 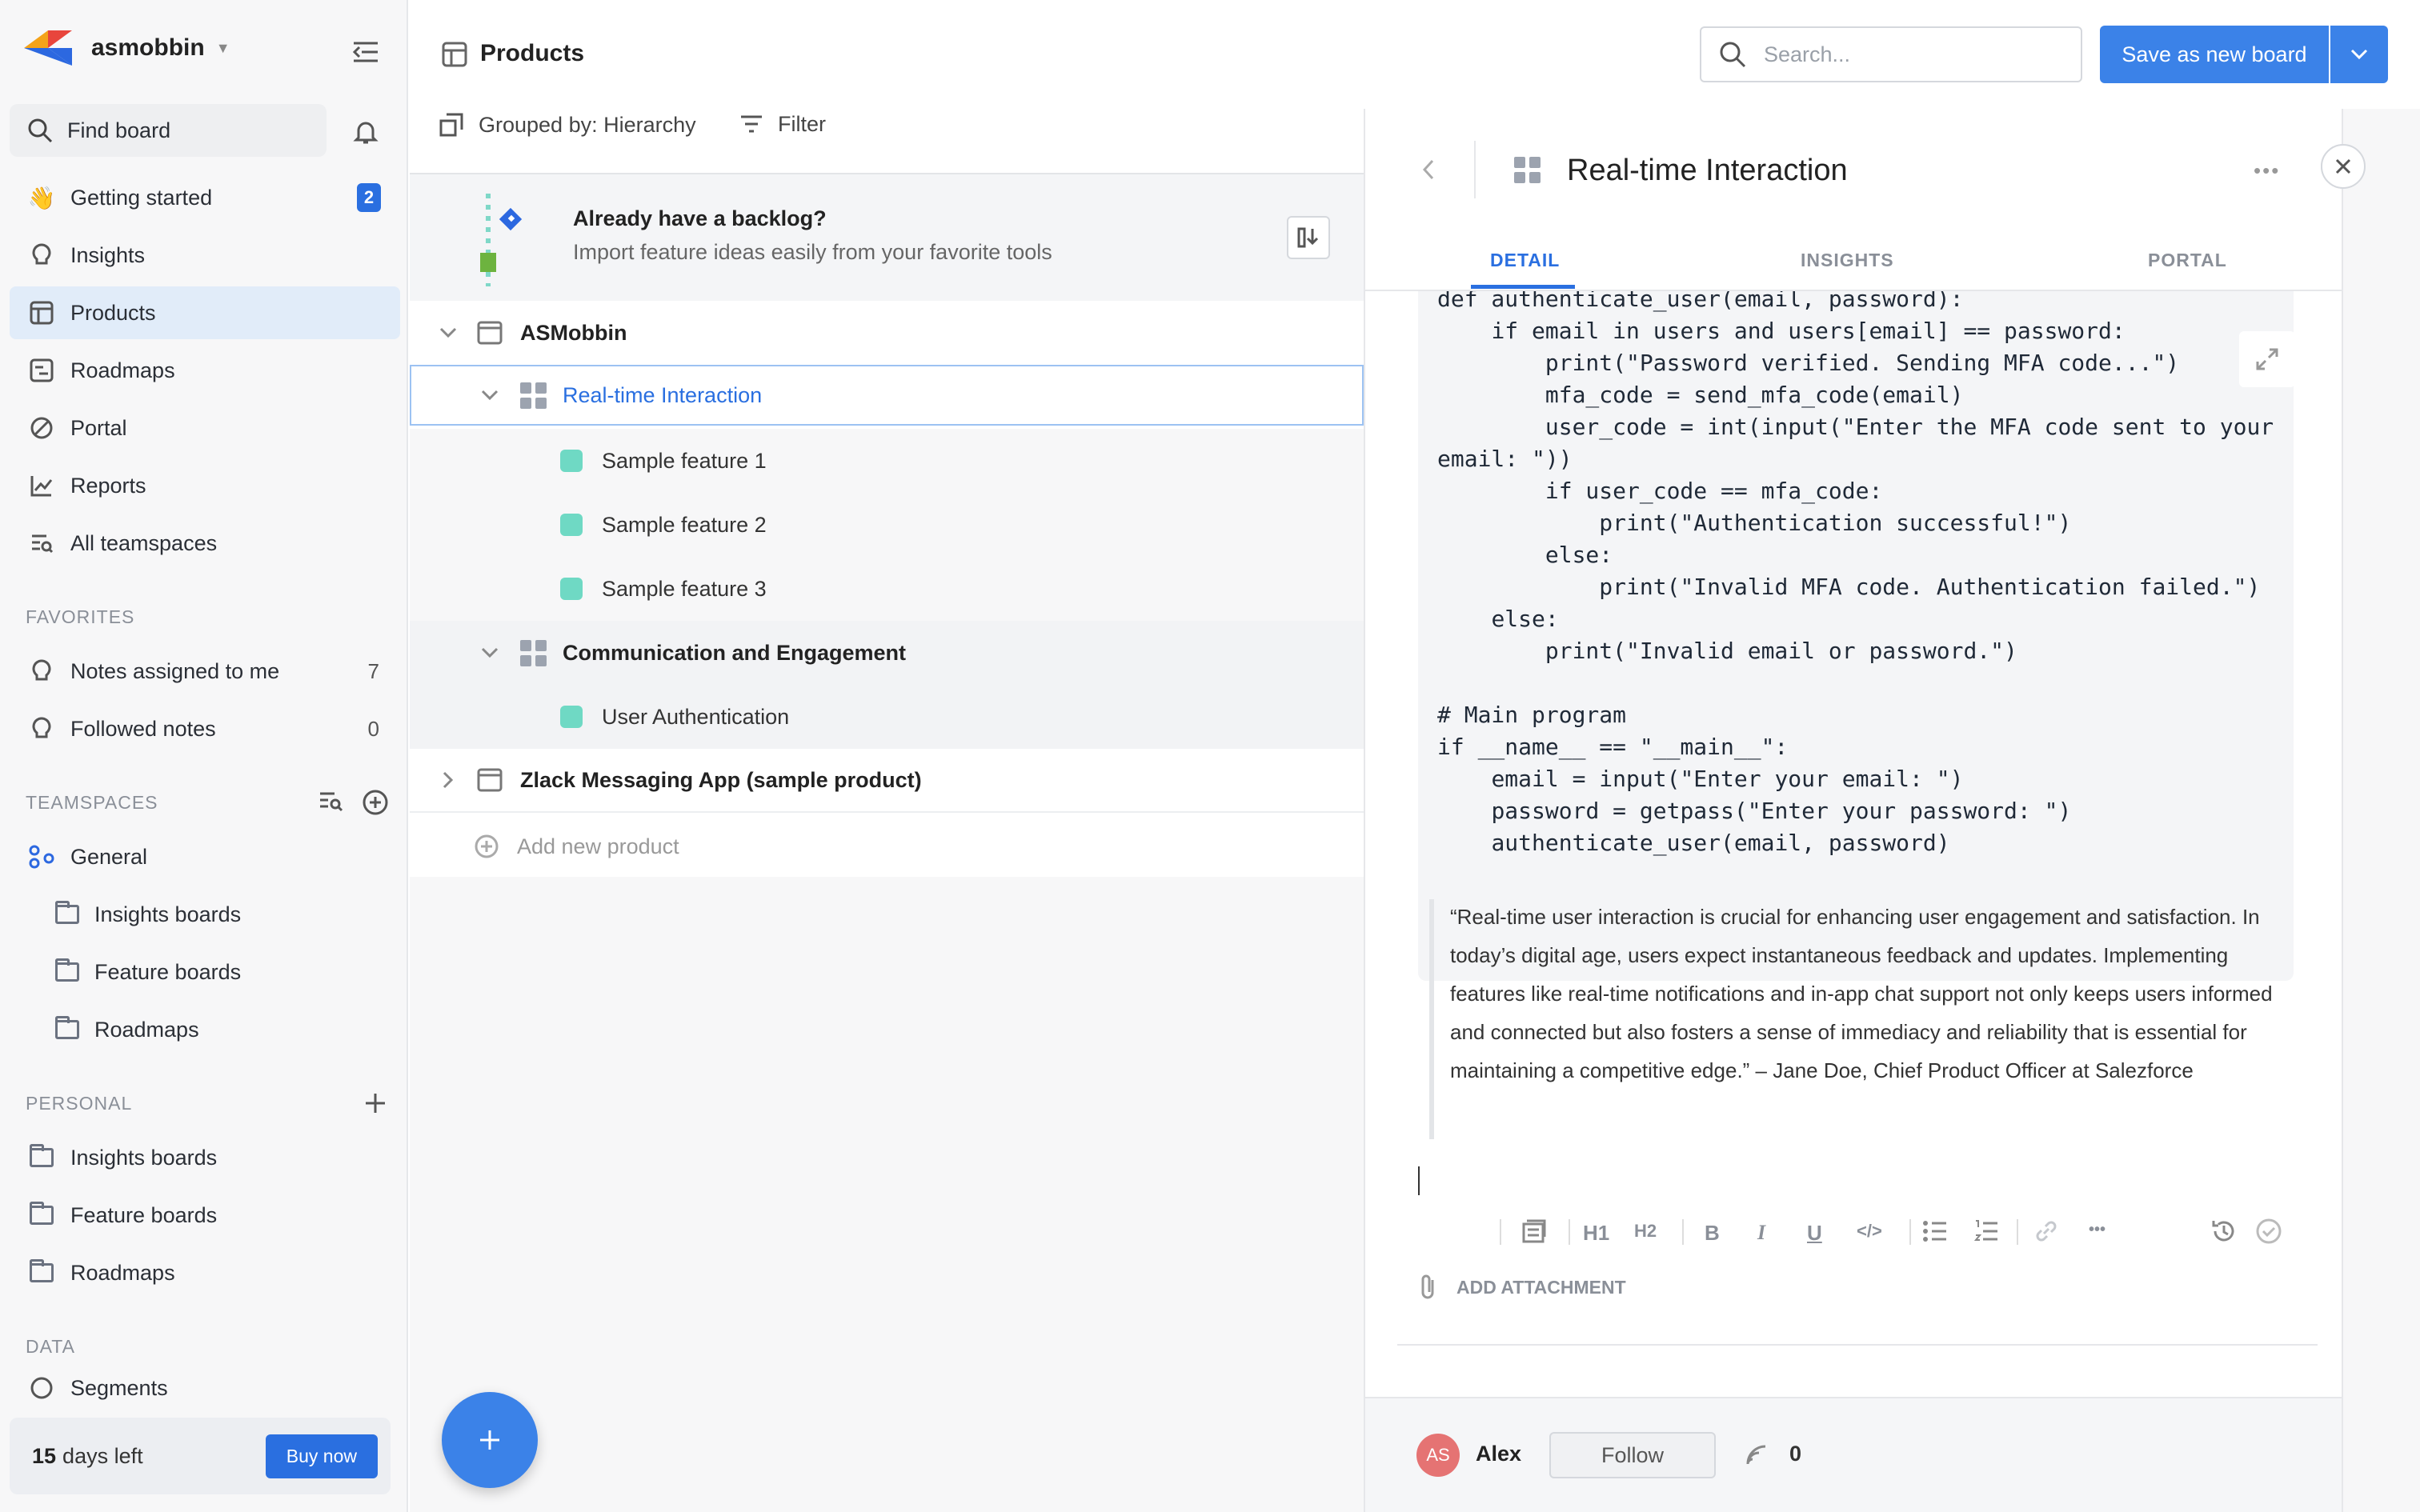 I want to click on create-fab-button, so click(x=490, y=1440).